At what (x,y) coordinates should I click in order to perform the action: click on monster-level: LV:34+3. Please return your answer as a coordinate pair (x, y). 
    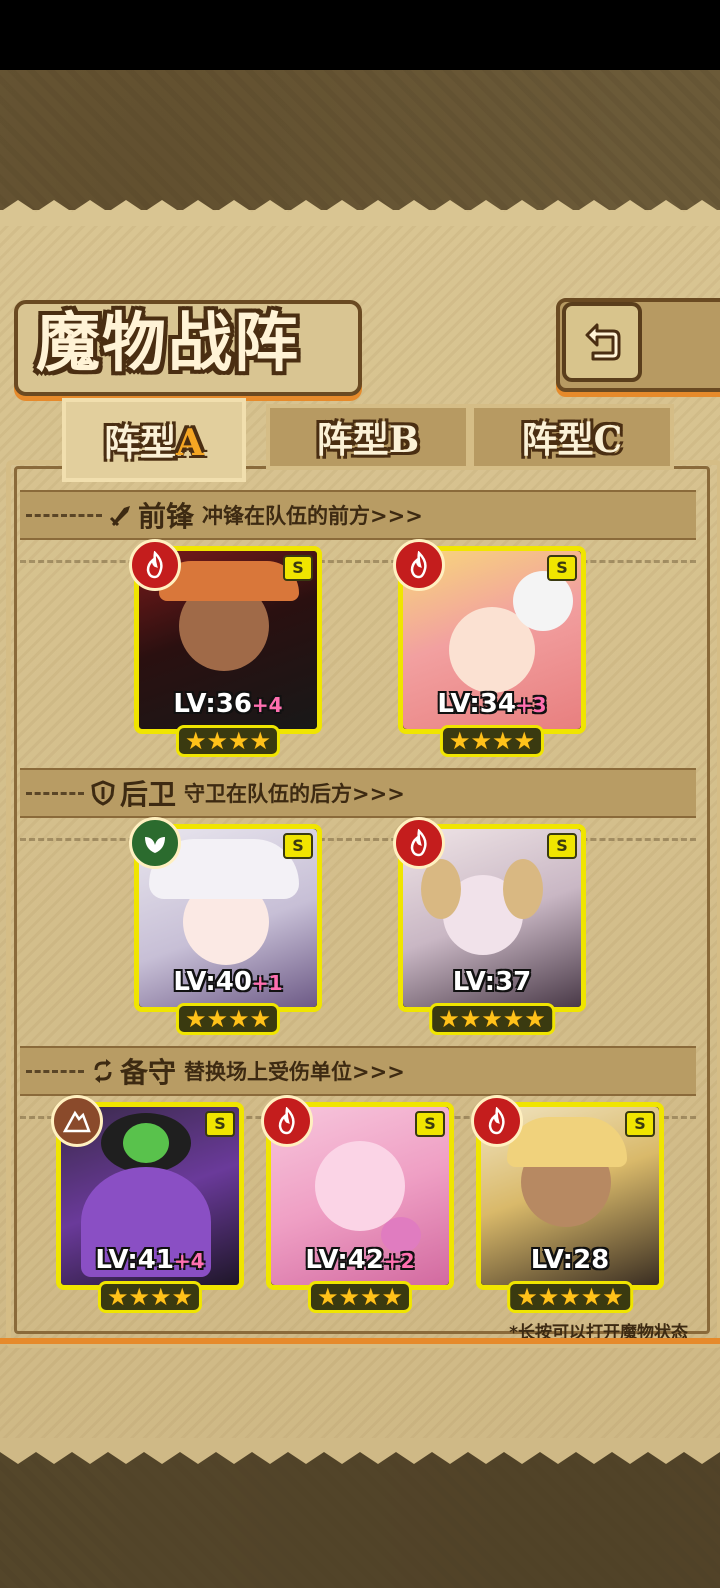
    Looking at the image, I should click on (492, 704).